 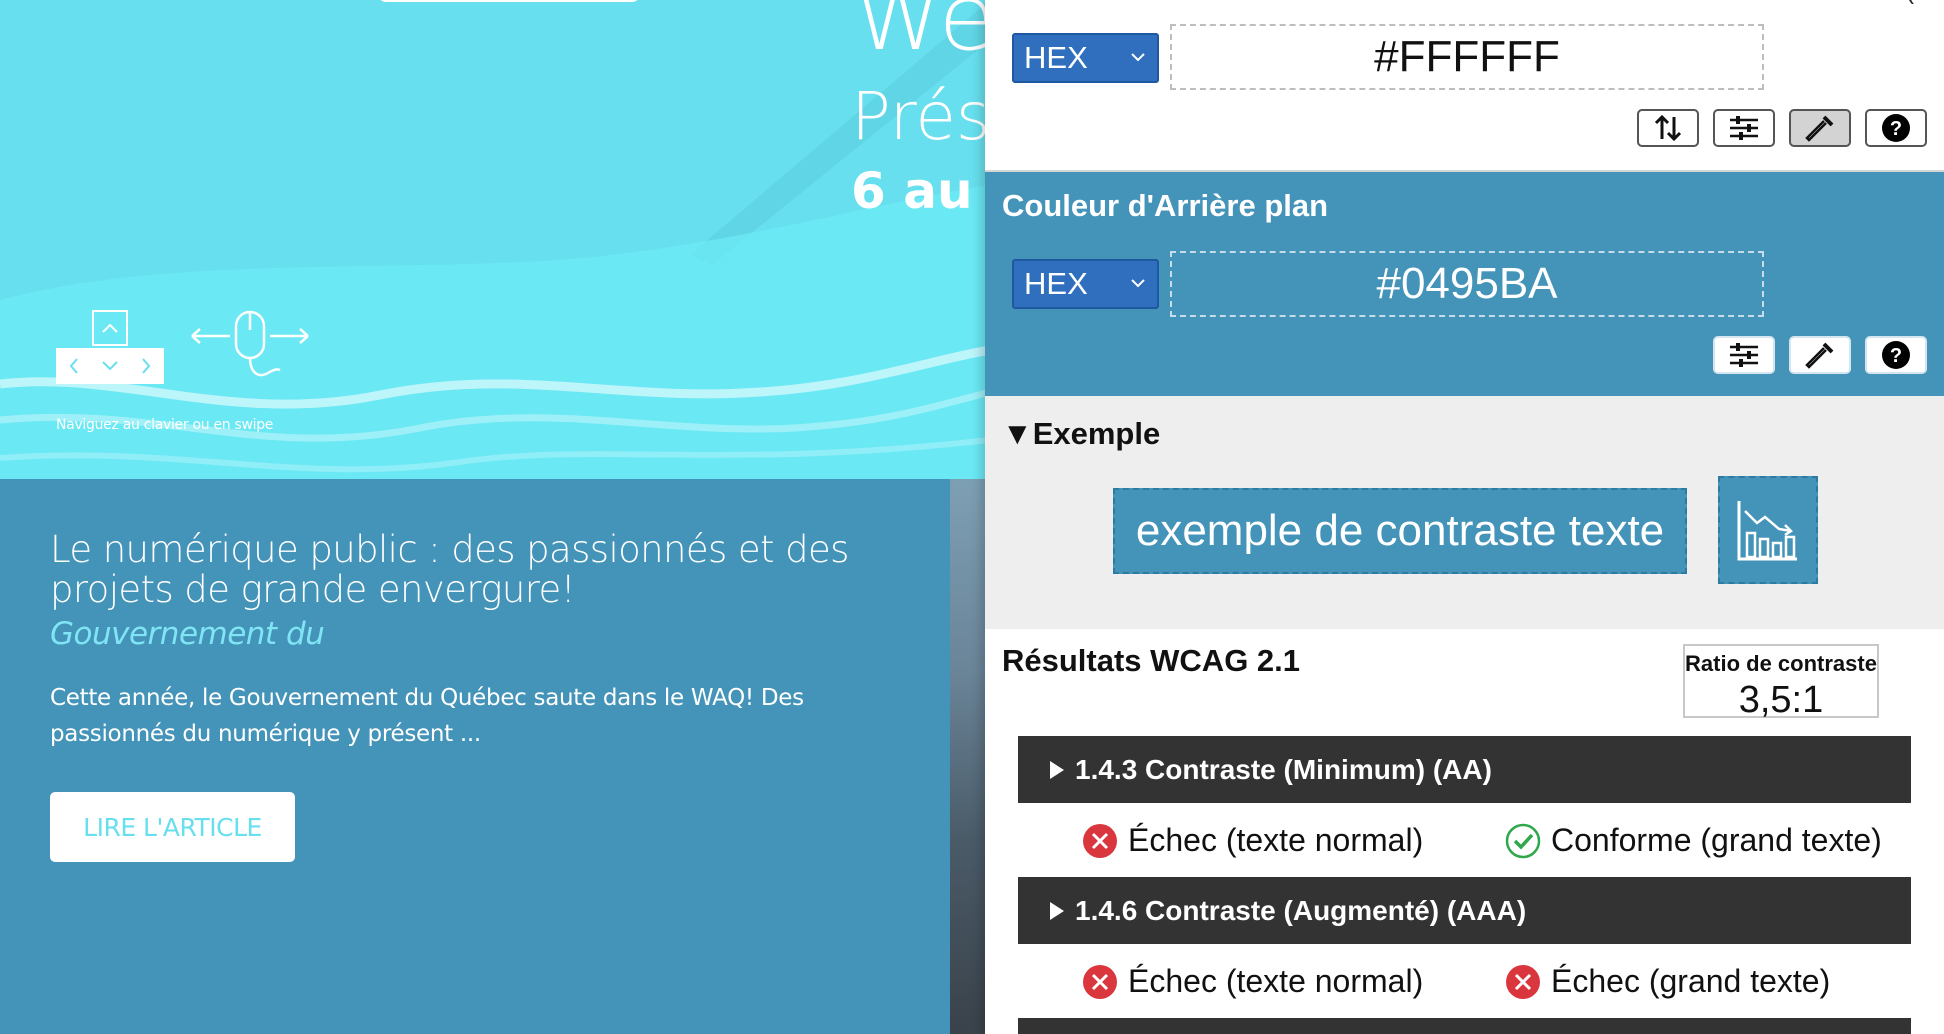 I want to click on criterion-1-4-3-toggle: 1.4.3 Contraste (Minimum) (AA), so click(x=1464, y=769).